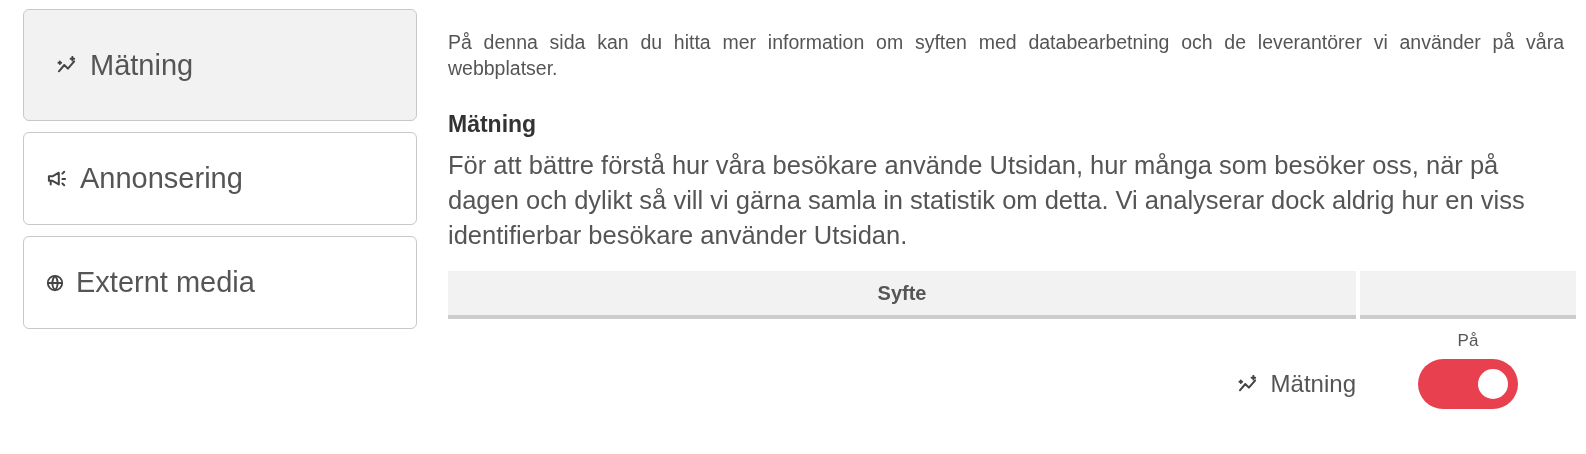  Describe the element at coordinates (220, 65) in the screenshot. I see `sidebar-tab: Mätning` at that location.